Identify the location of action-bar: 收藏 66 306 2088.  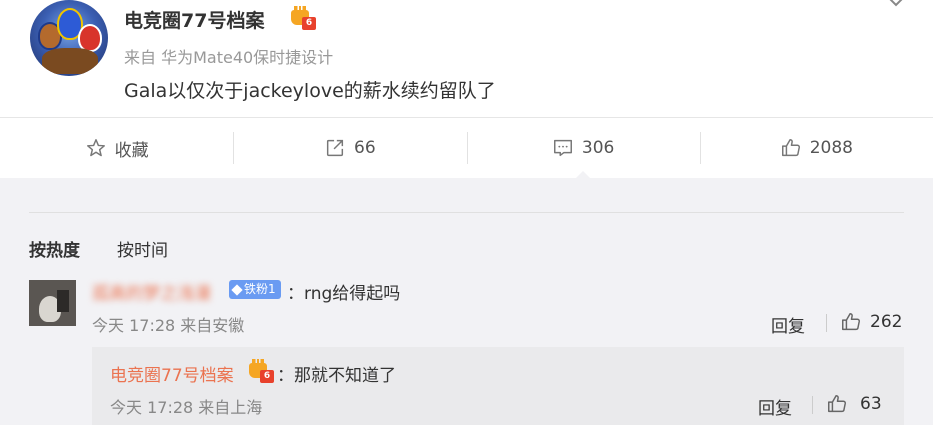
(466, 148).